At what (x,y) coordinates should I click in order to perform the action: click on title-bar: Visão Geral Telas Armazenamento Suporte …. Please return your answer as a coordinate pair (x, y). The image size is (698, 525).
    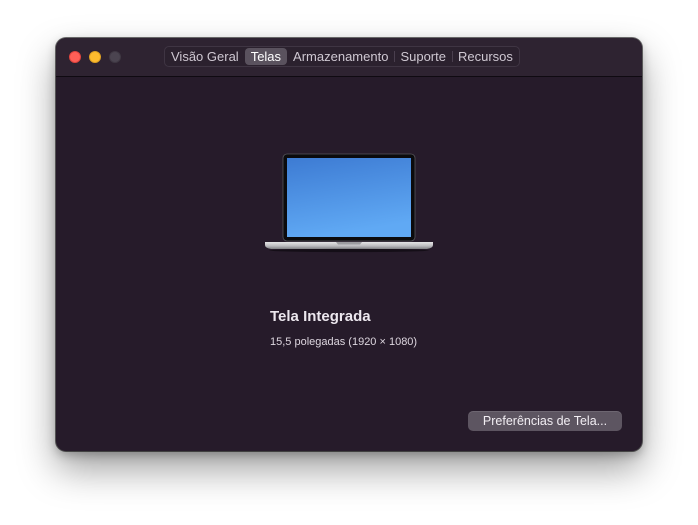
    Looking at the image, I should click on (349, 57).